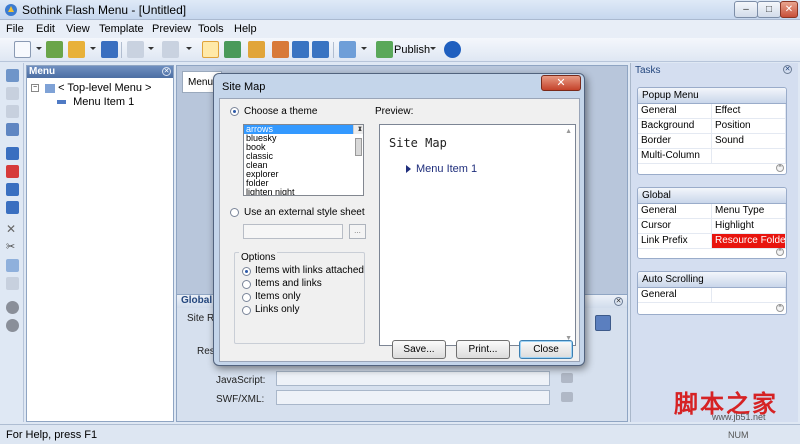 The height and width of the screenshot is (444, 800). Describe the element at coordinates (277, 309) in the screenshot. I see `option-label: Links only` at that location.